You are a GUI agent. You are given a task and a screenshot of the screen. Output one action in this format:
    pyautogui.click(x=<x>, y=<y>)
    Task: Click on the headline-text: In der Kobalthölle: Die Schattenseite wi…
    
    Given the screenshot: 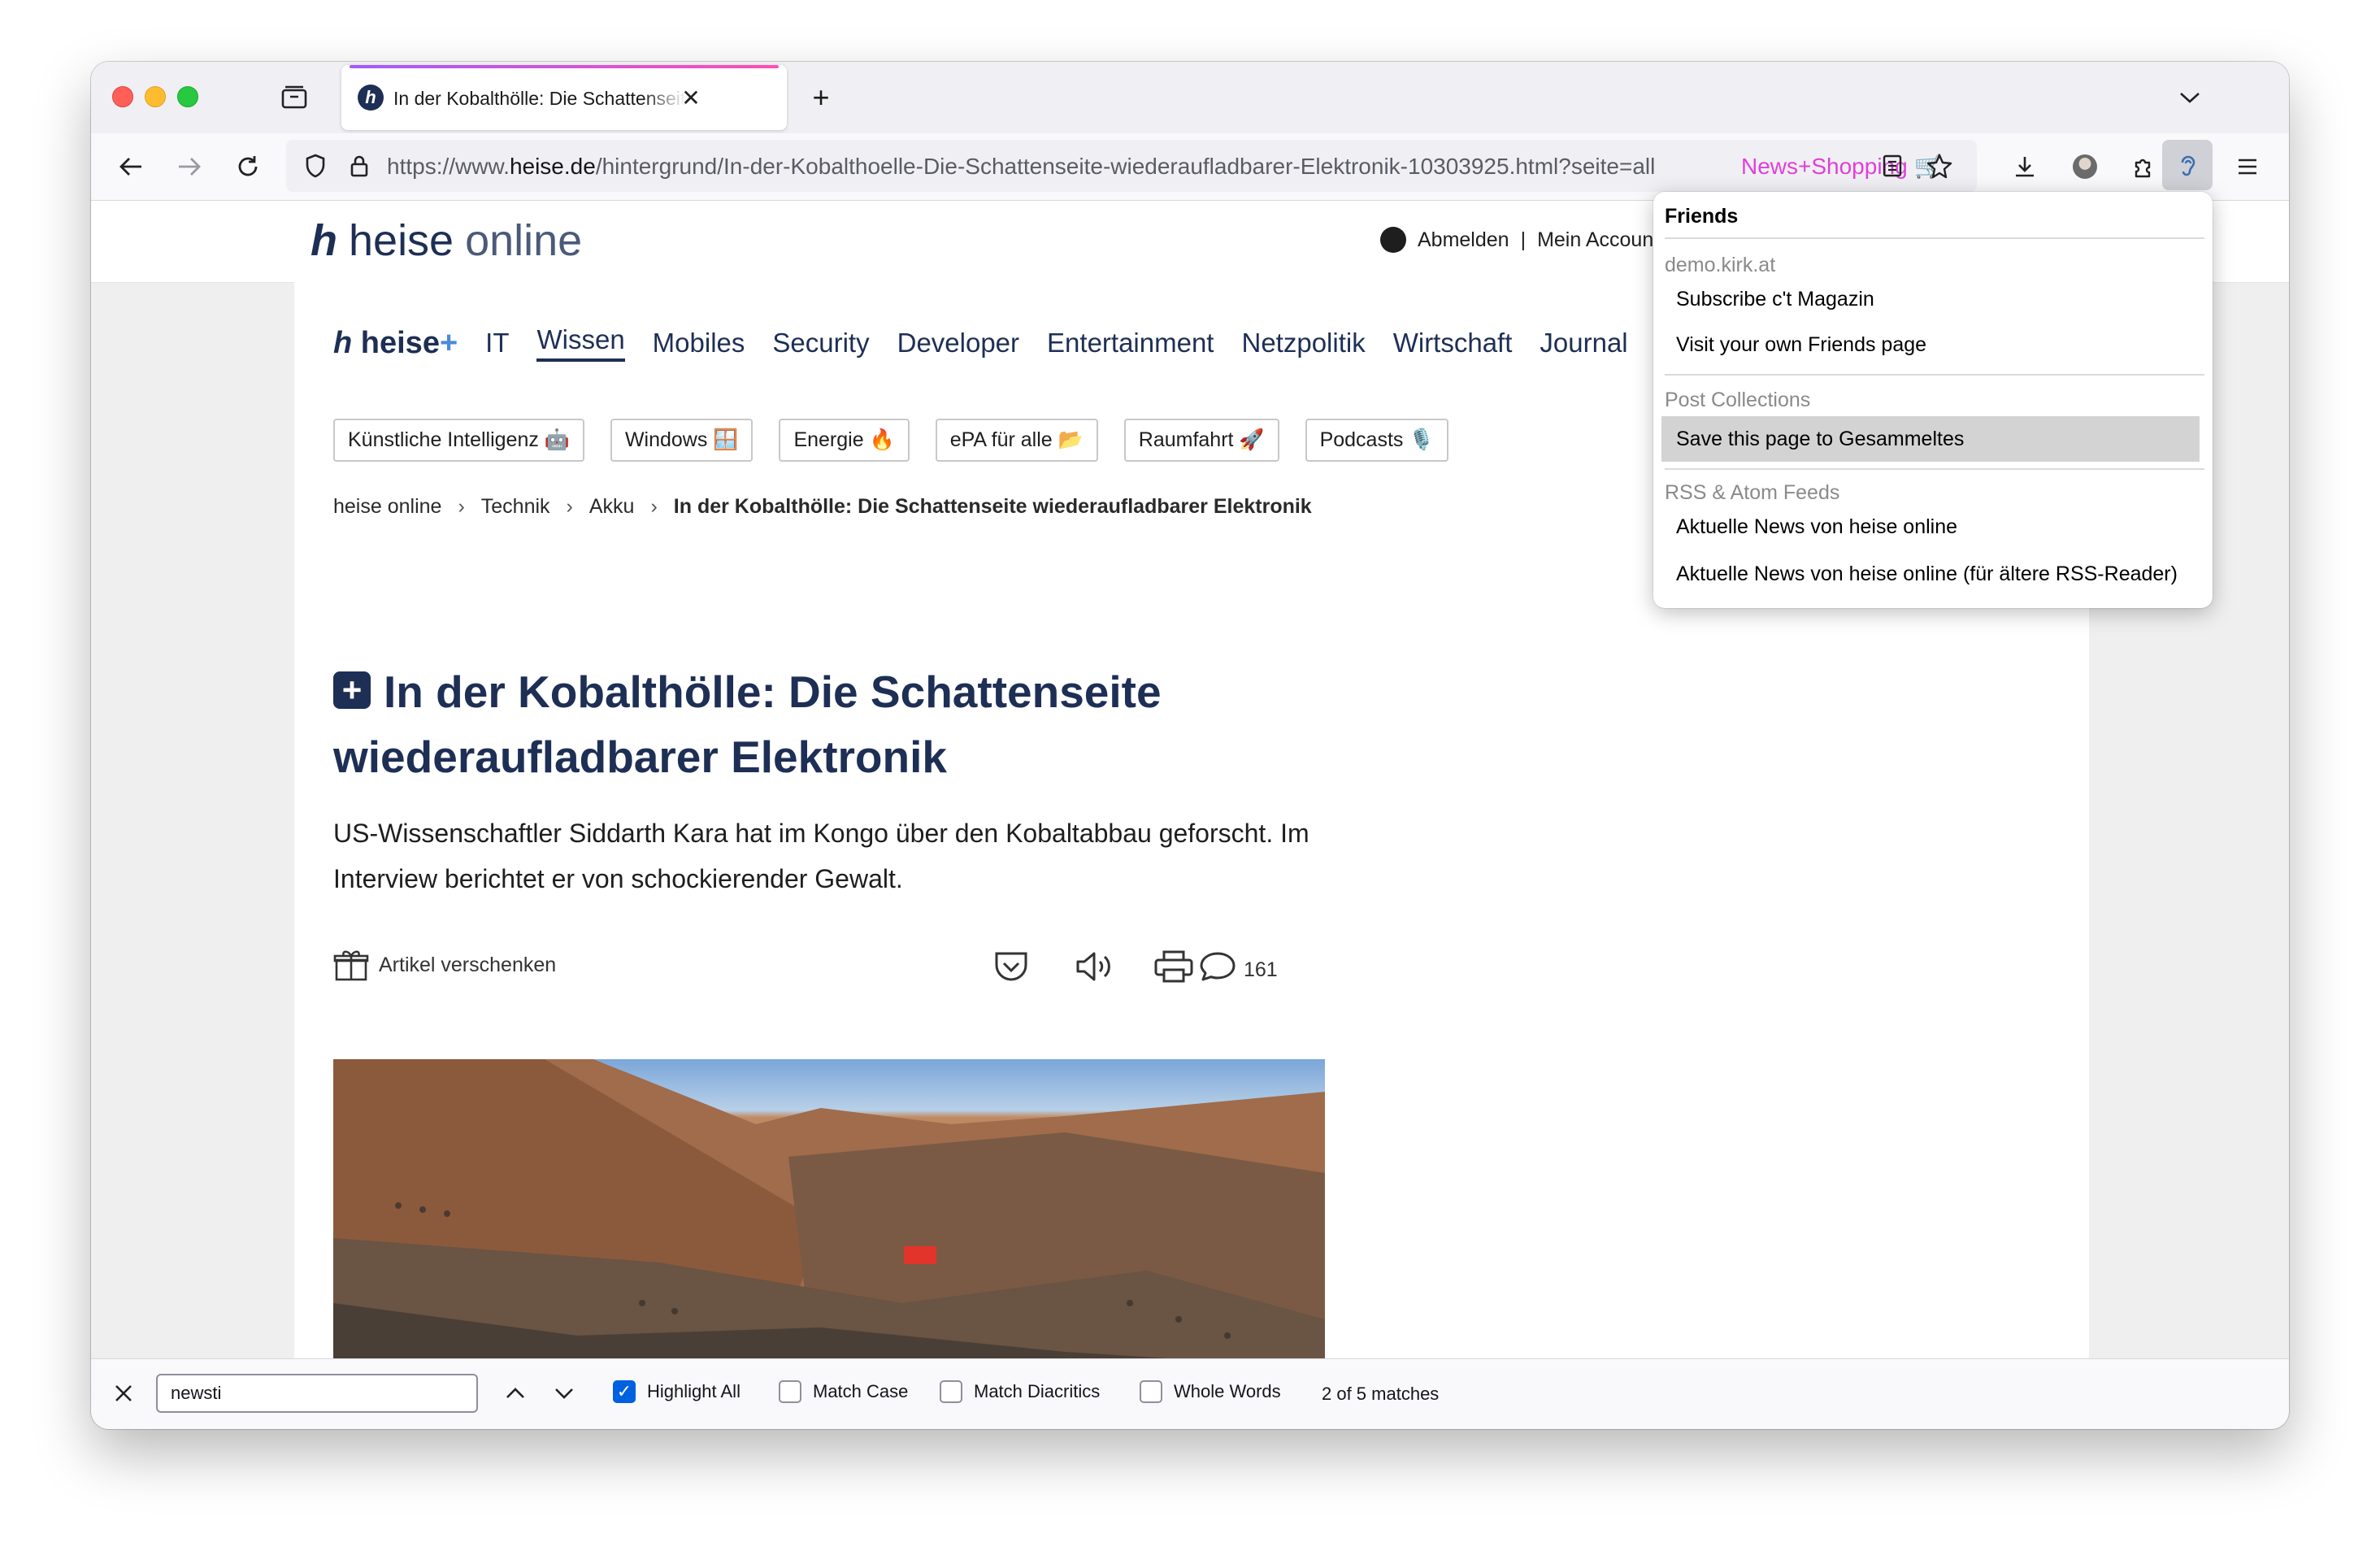 What is the action you would take?
    pyautogui.click(x=747, y=724)
    